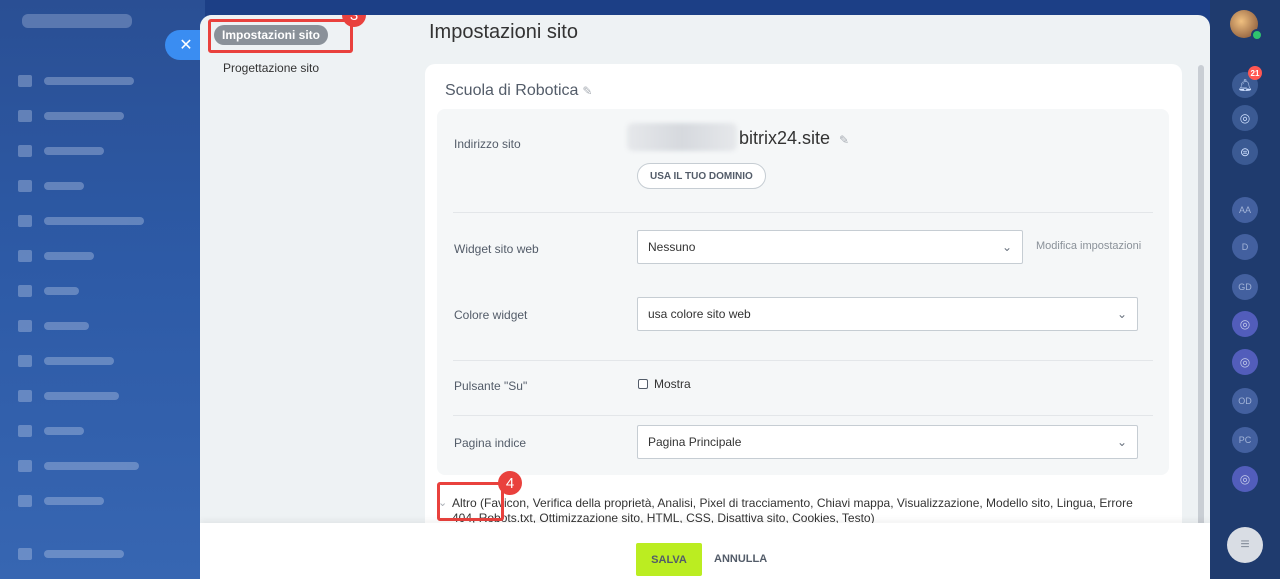  I want to click on page-title: Impostazioni sito, so click(503, 32).